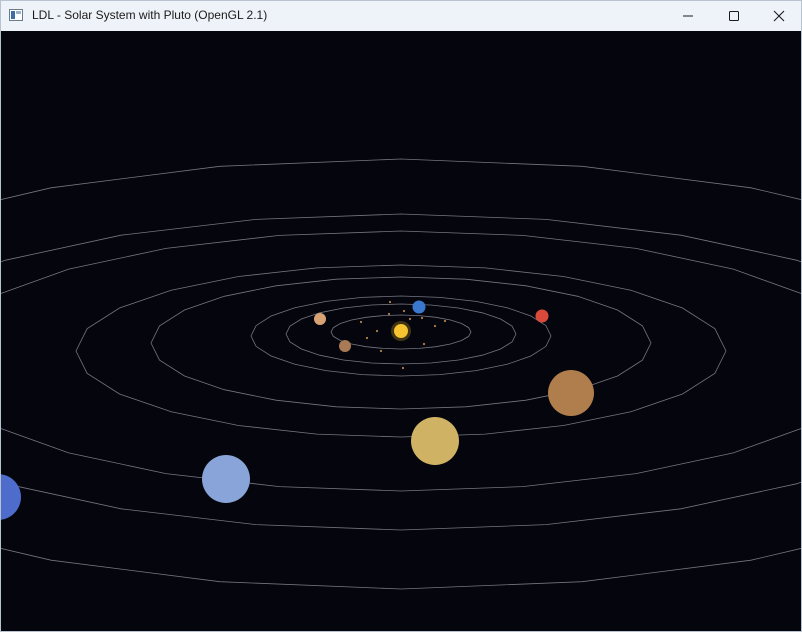 Image resolution: width=802 pixels, height=632 pixels. What do you see at coordinates (16, 15) in the screenshot?
I see `app-window-icon` at bounding box center [16, 15].